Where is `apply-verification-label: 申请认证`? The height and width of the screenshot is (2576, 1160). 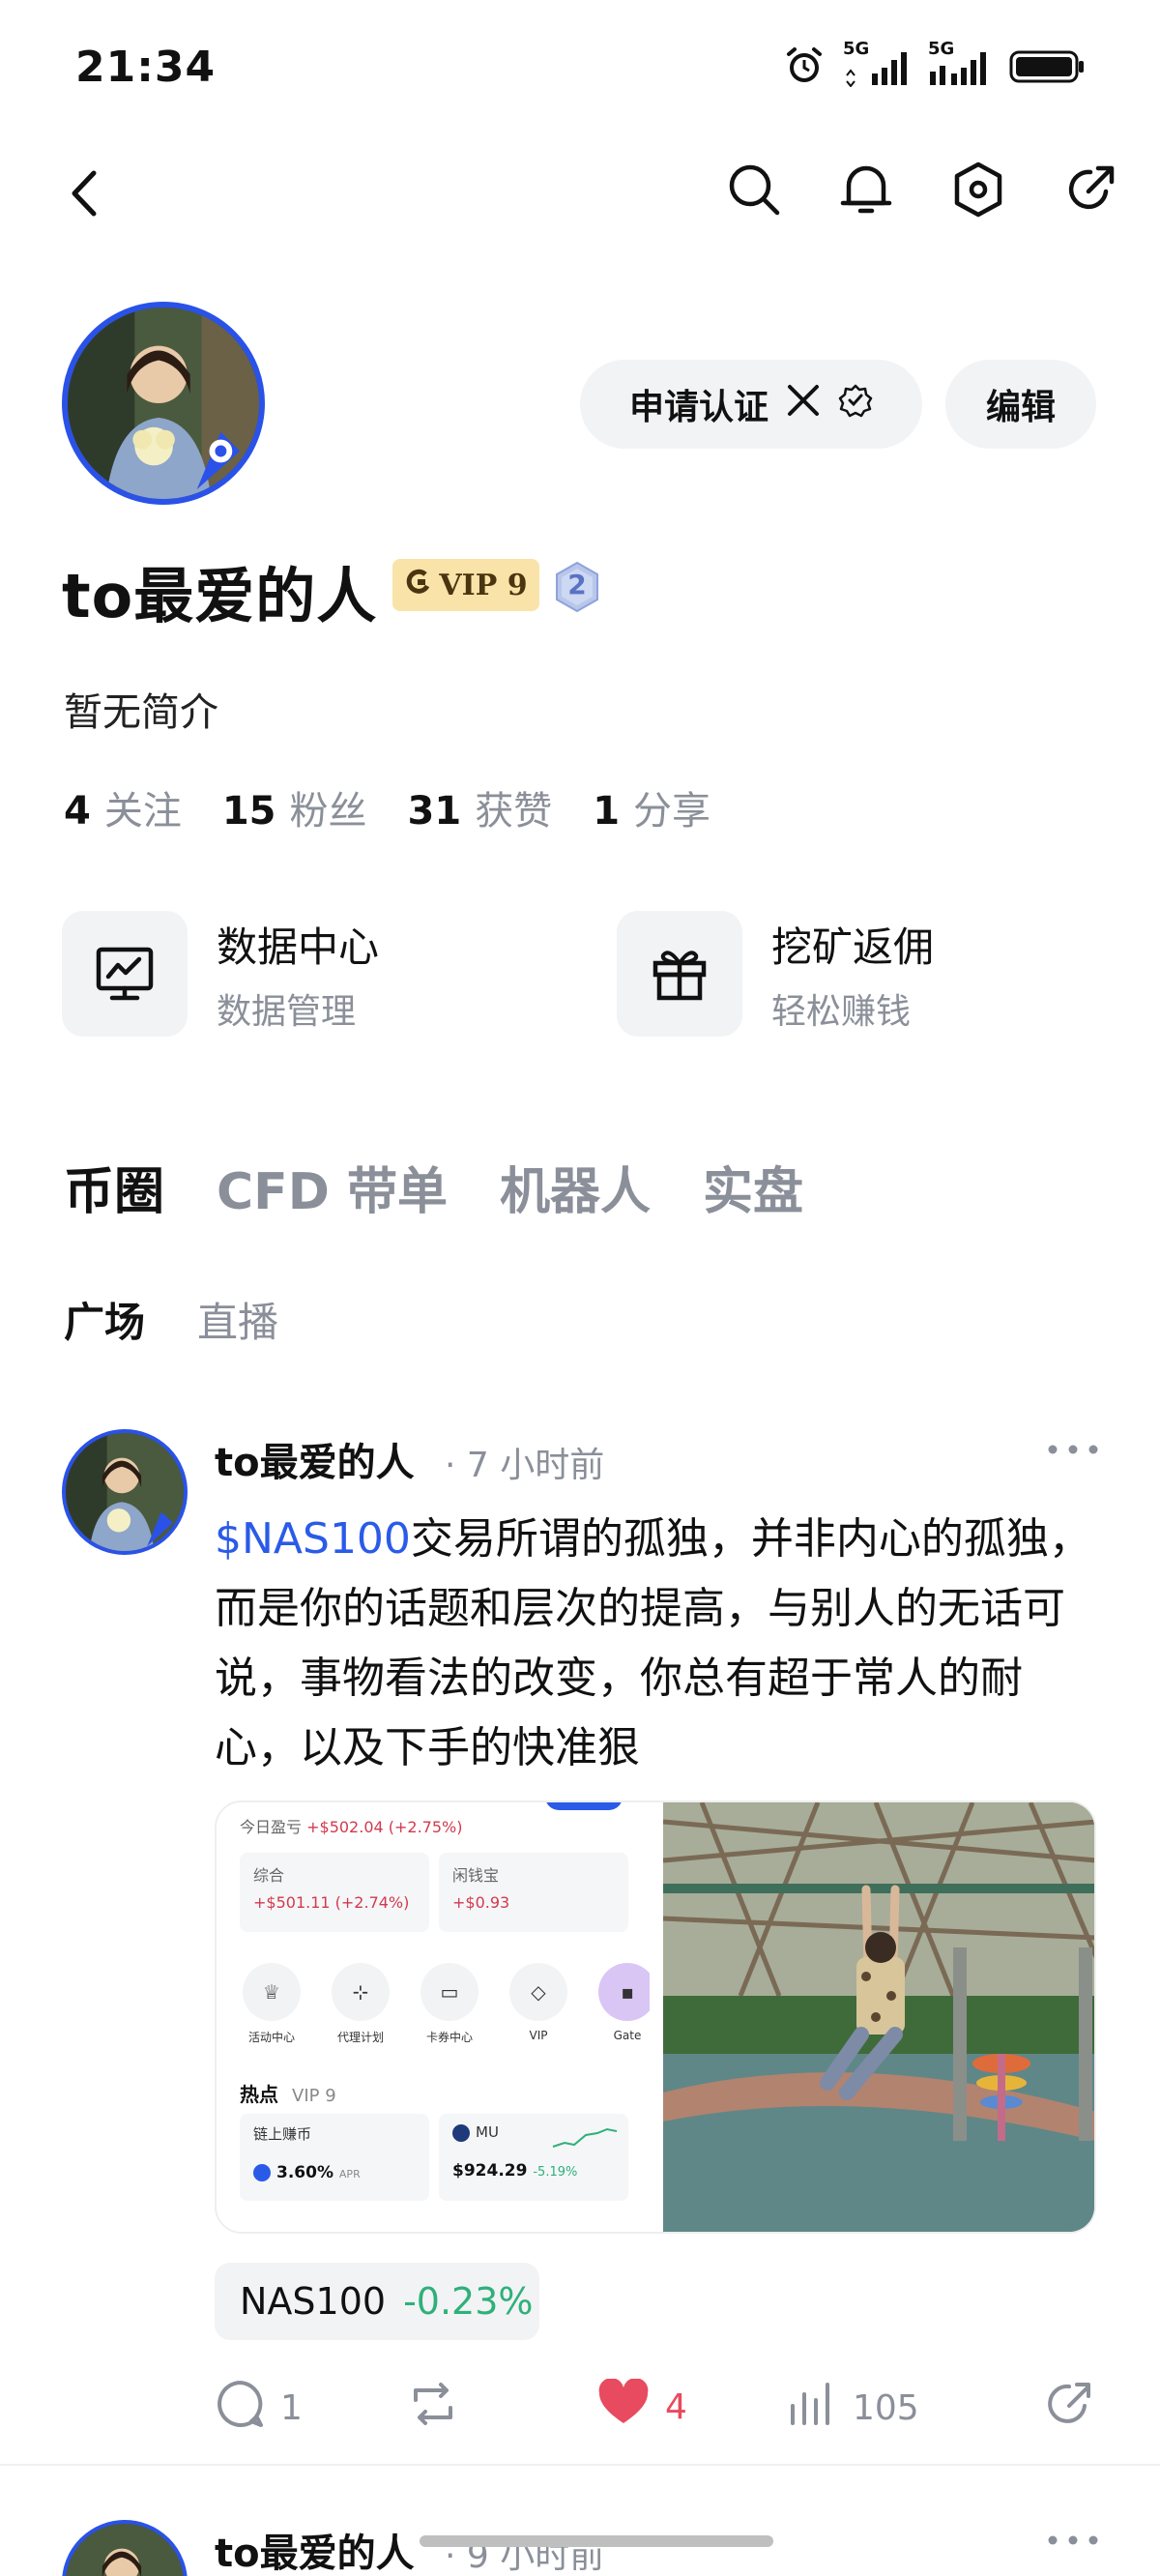
apply-verification-label: 申请认证 is located at coordinates (698, 407).